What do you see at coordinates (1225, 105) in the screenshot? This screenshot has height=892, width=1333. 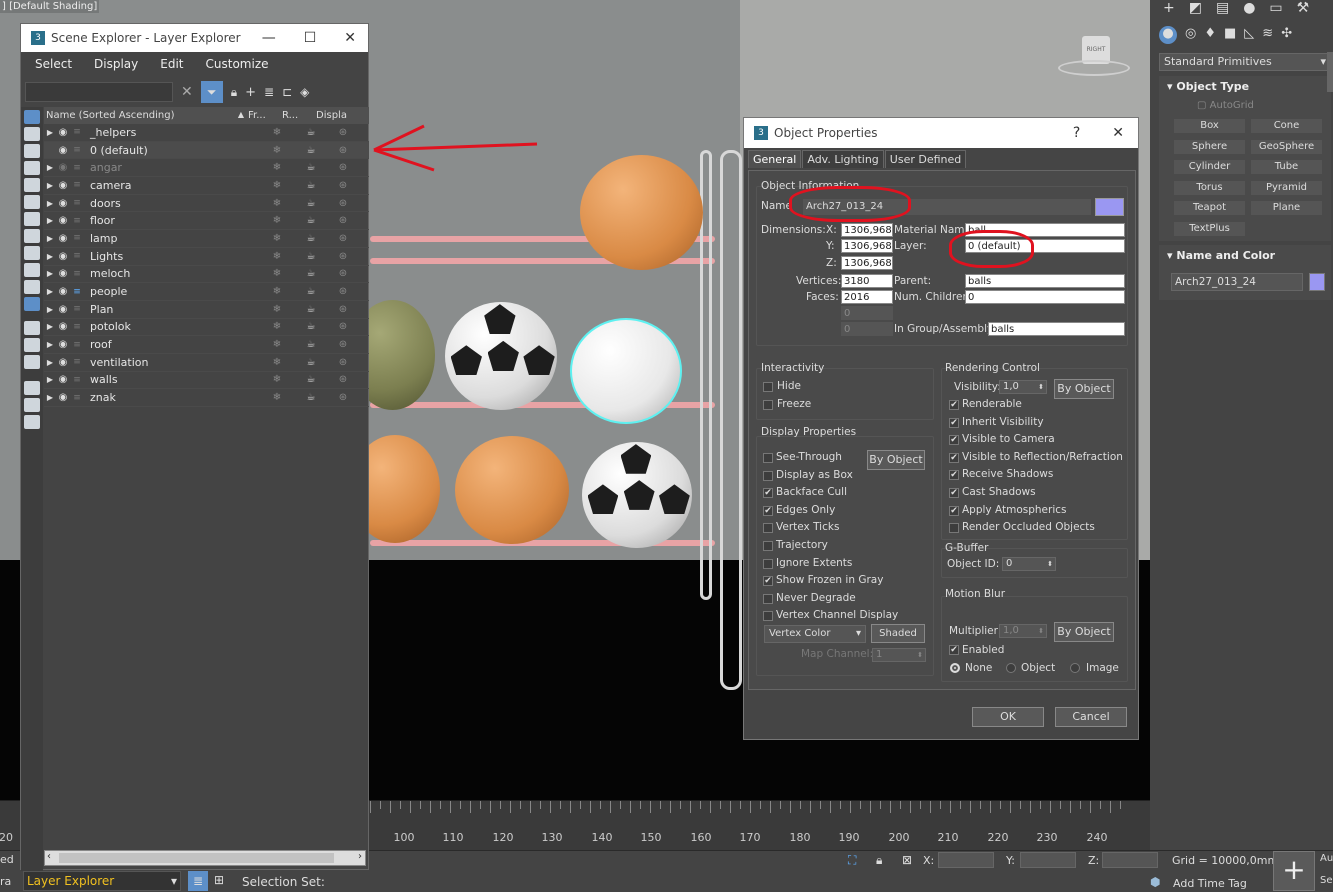 I see `autogrid-checkbox: ▢ AutoGrid` at bounding box center [1225, 105].